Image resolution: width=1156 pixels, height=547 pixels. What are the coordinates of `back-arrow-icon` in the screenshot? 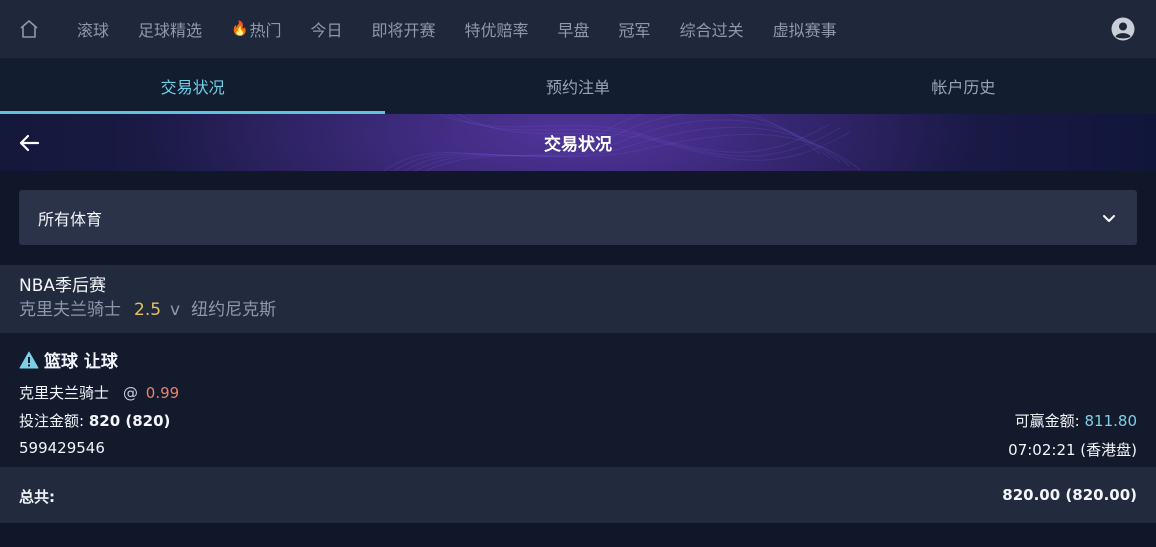 It's located at (29, 143).